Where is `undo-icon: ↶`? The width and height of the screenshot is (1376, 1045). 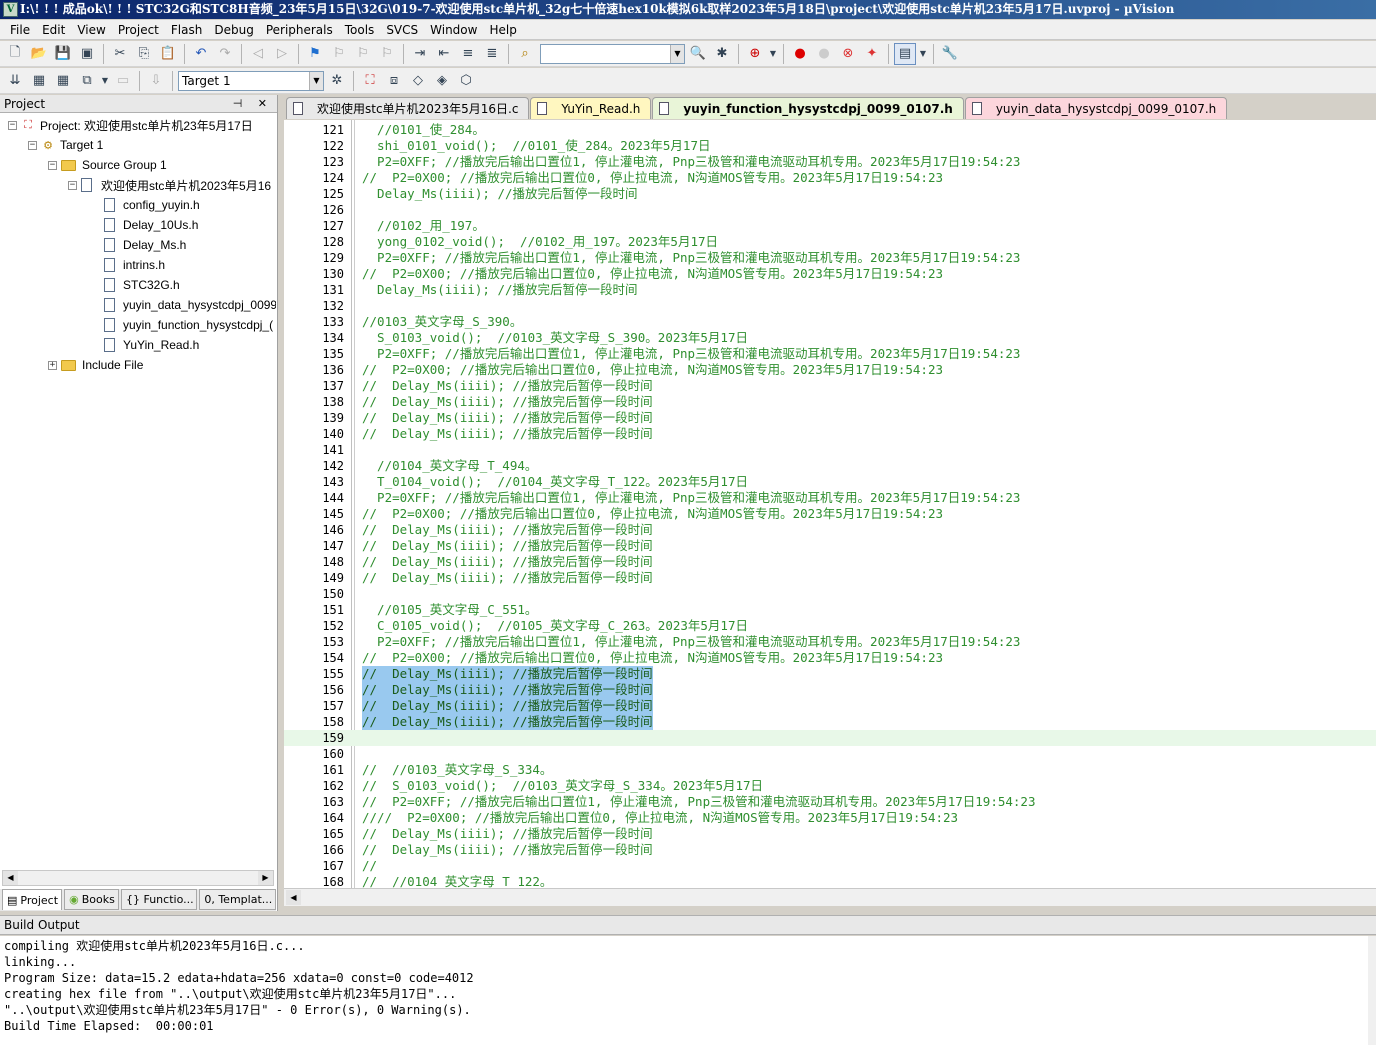
undo-icon: ↶ is located at coordinates (201, 54).